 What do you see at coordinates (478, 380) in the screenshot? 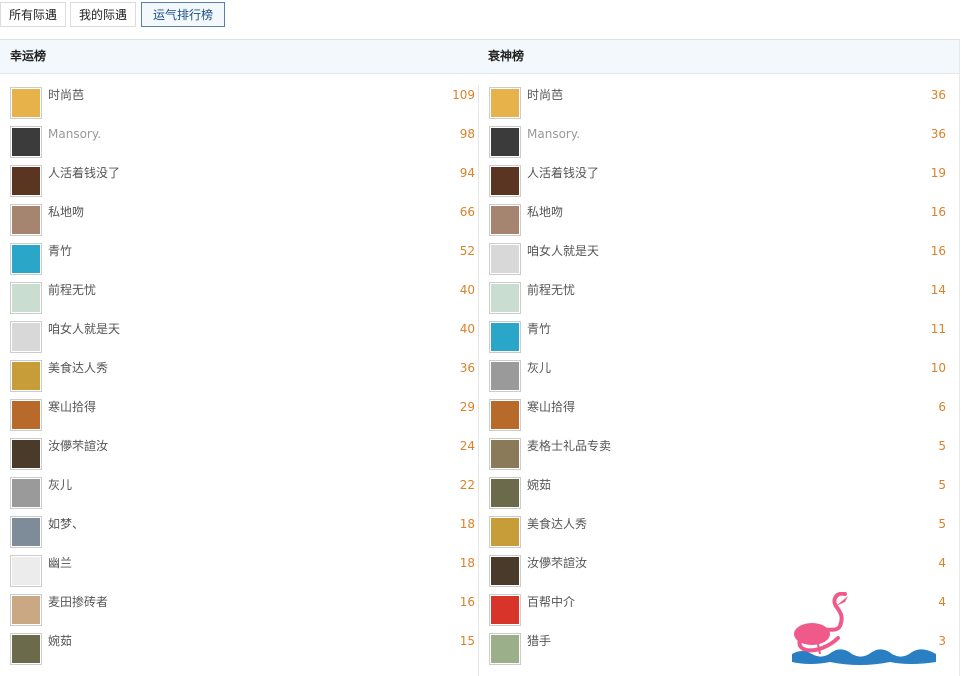
I see `column-divider` at bounding box center [478, 380].